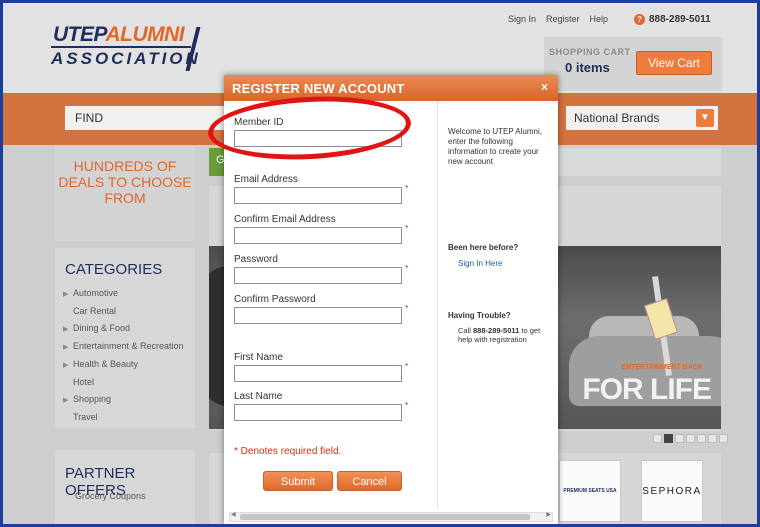 The image size is (760, 527). Describe the element at coordinates (705, 118) in the screenshot. I see `chevron-down-icon: ▼` at that location.